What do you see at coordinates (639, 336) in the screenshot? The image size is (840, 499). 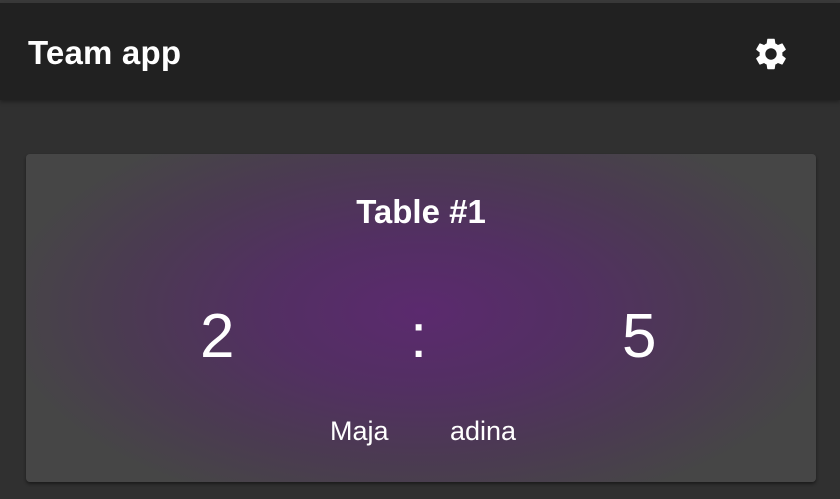 I see `score-right: 5` at bounding box center [639, 336].